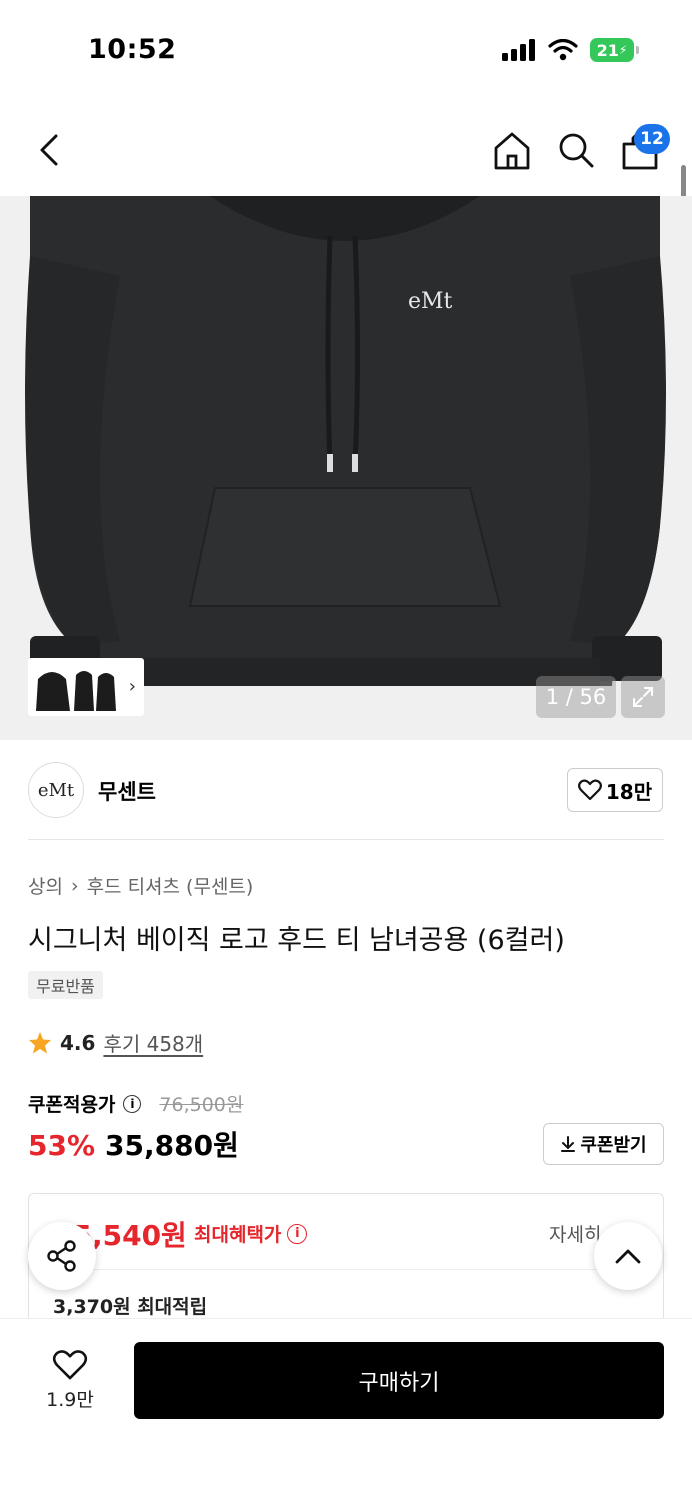  I want to click on download-icon, so click(568, 1144).